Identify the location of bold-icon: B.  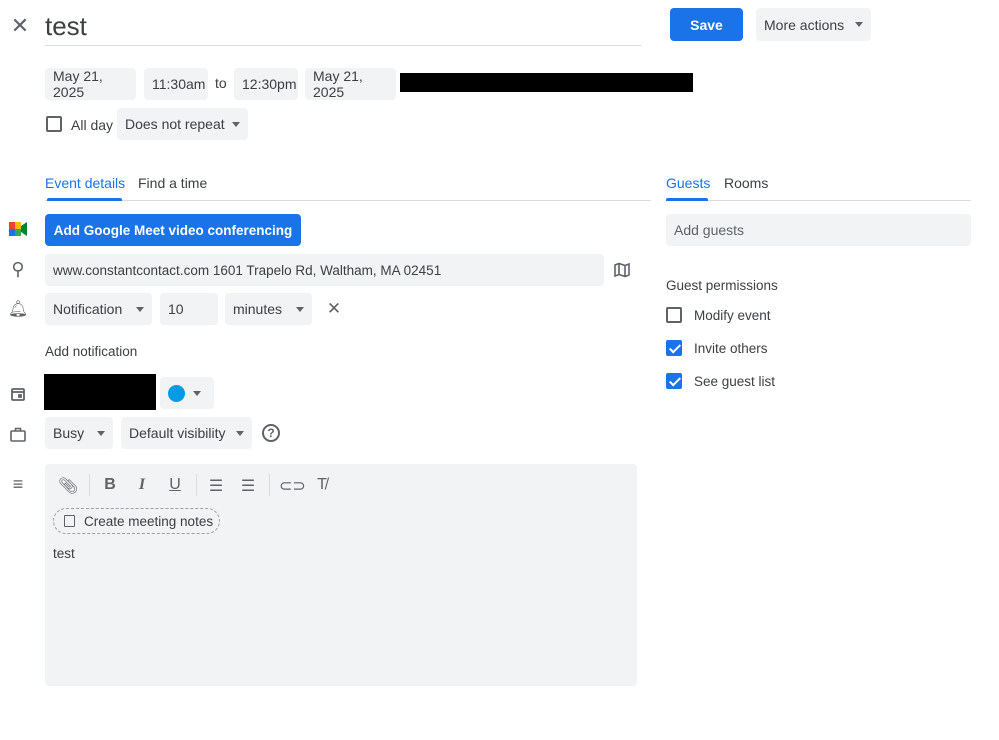
(110, 485).